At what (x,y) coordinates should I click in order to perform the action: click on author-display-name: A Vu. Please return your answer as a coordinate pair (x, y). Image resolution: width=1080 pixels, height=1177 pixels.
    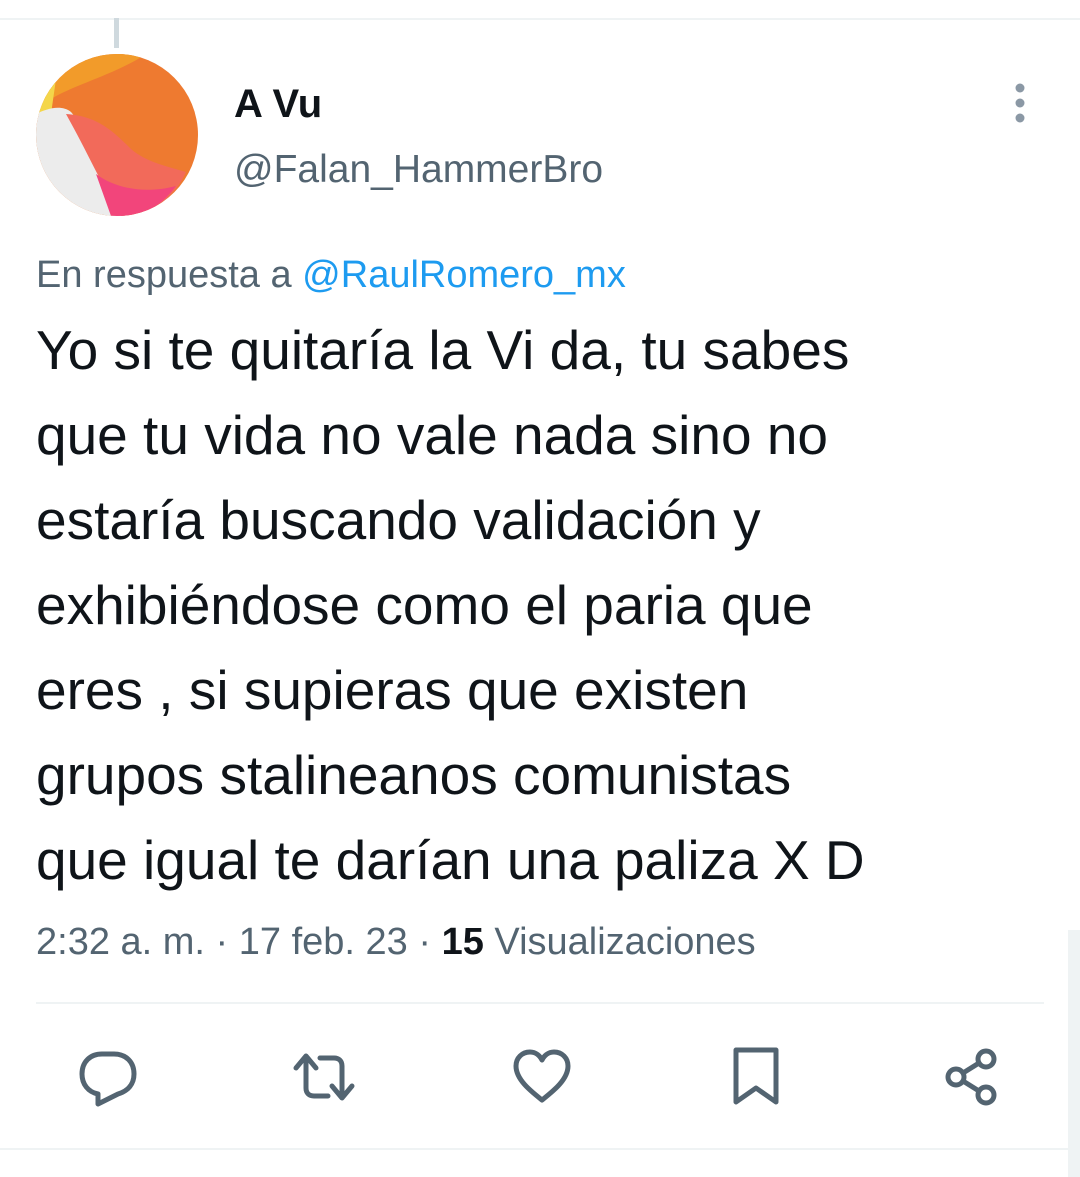
    Looking at the image, I should click on (278, 104).